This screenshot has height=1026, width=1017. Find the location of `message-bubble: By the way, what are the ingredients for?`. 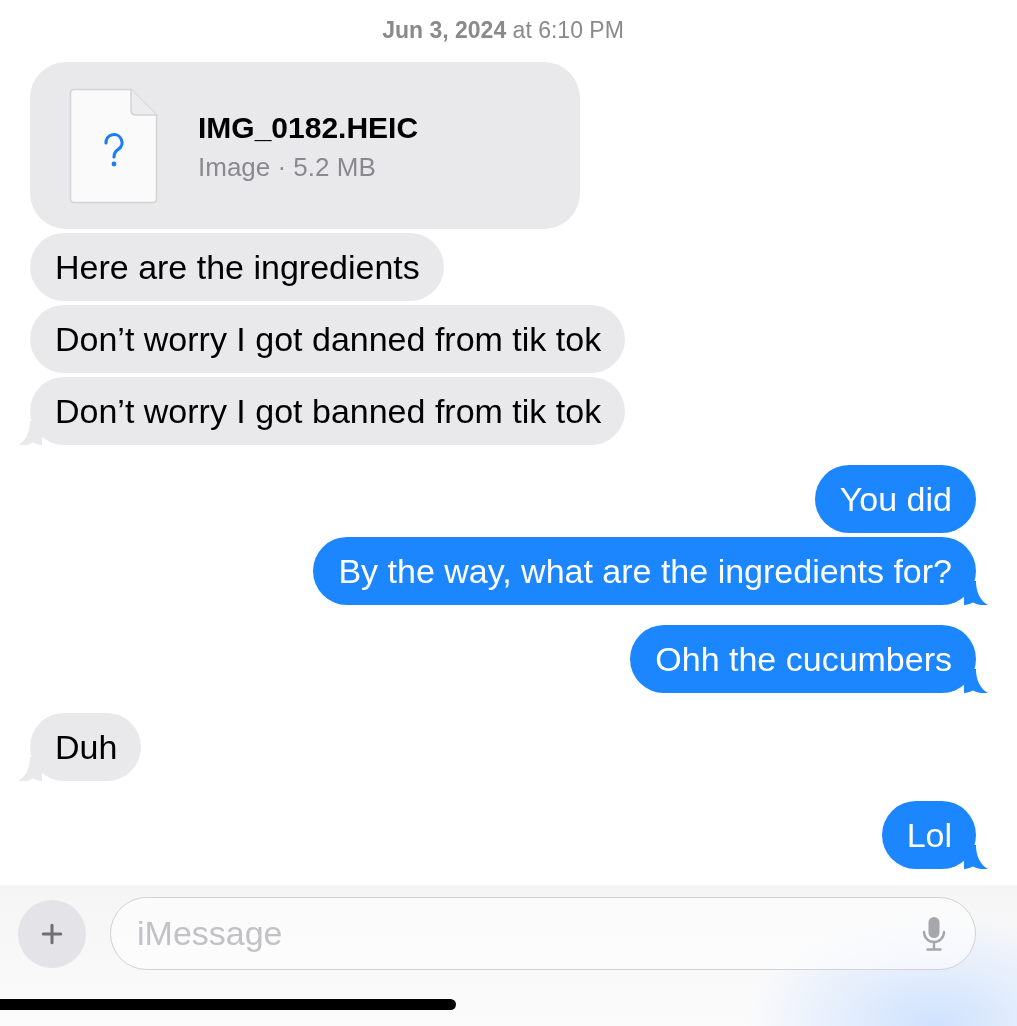

message-bubble: By the way, what are the ingredients for? is located at coordinates (650, 571).